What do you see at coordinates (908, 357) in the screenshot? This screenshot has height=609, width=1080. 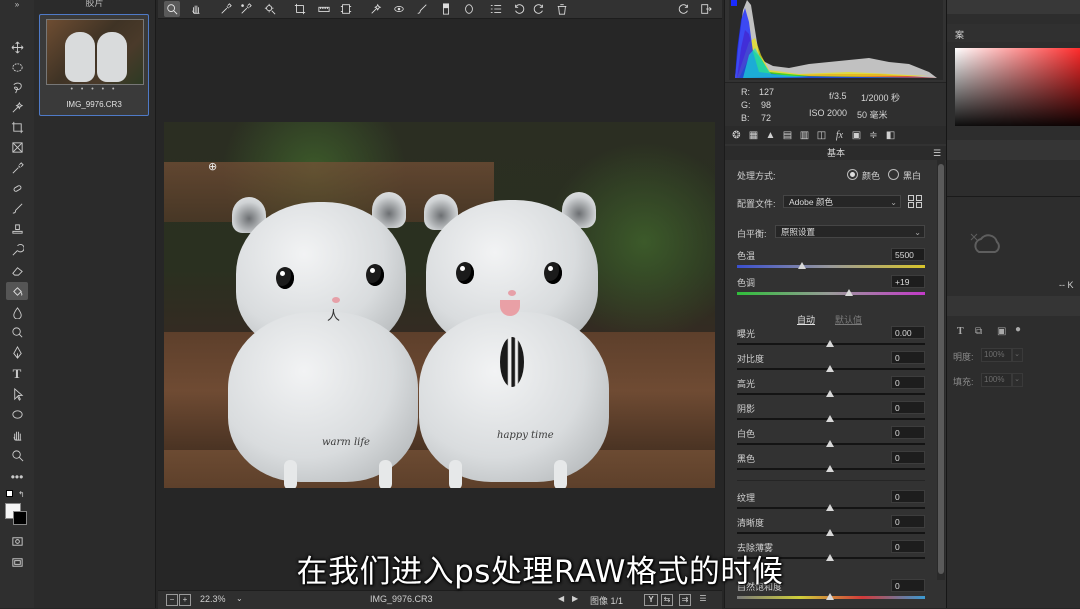 I see `contrast-value: 0` at bounding box center [908, 357].